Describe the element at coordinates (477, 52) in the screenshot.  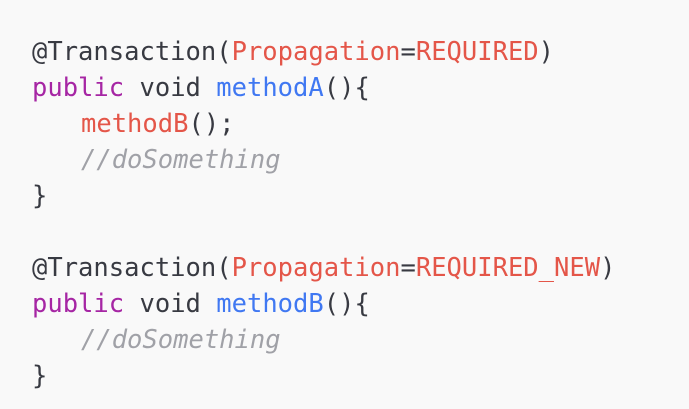
I see `annotation-param-value: REQUIRED` at that location.